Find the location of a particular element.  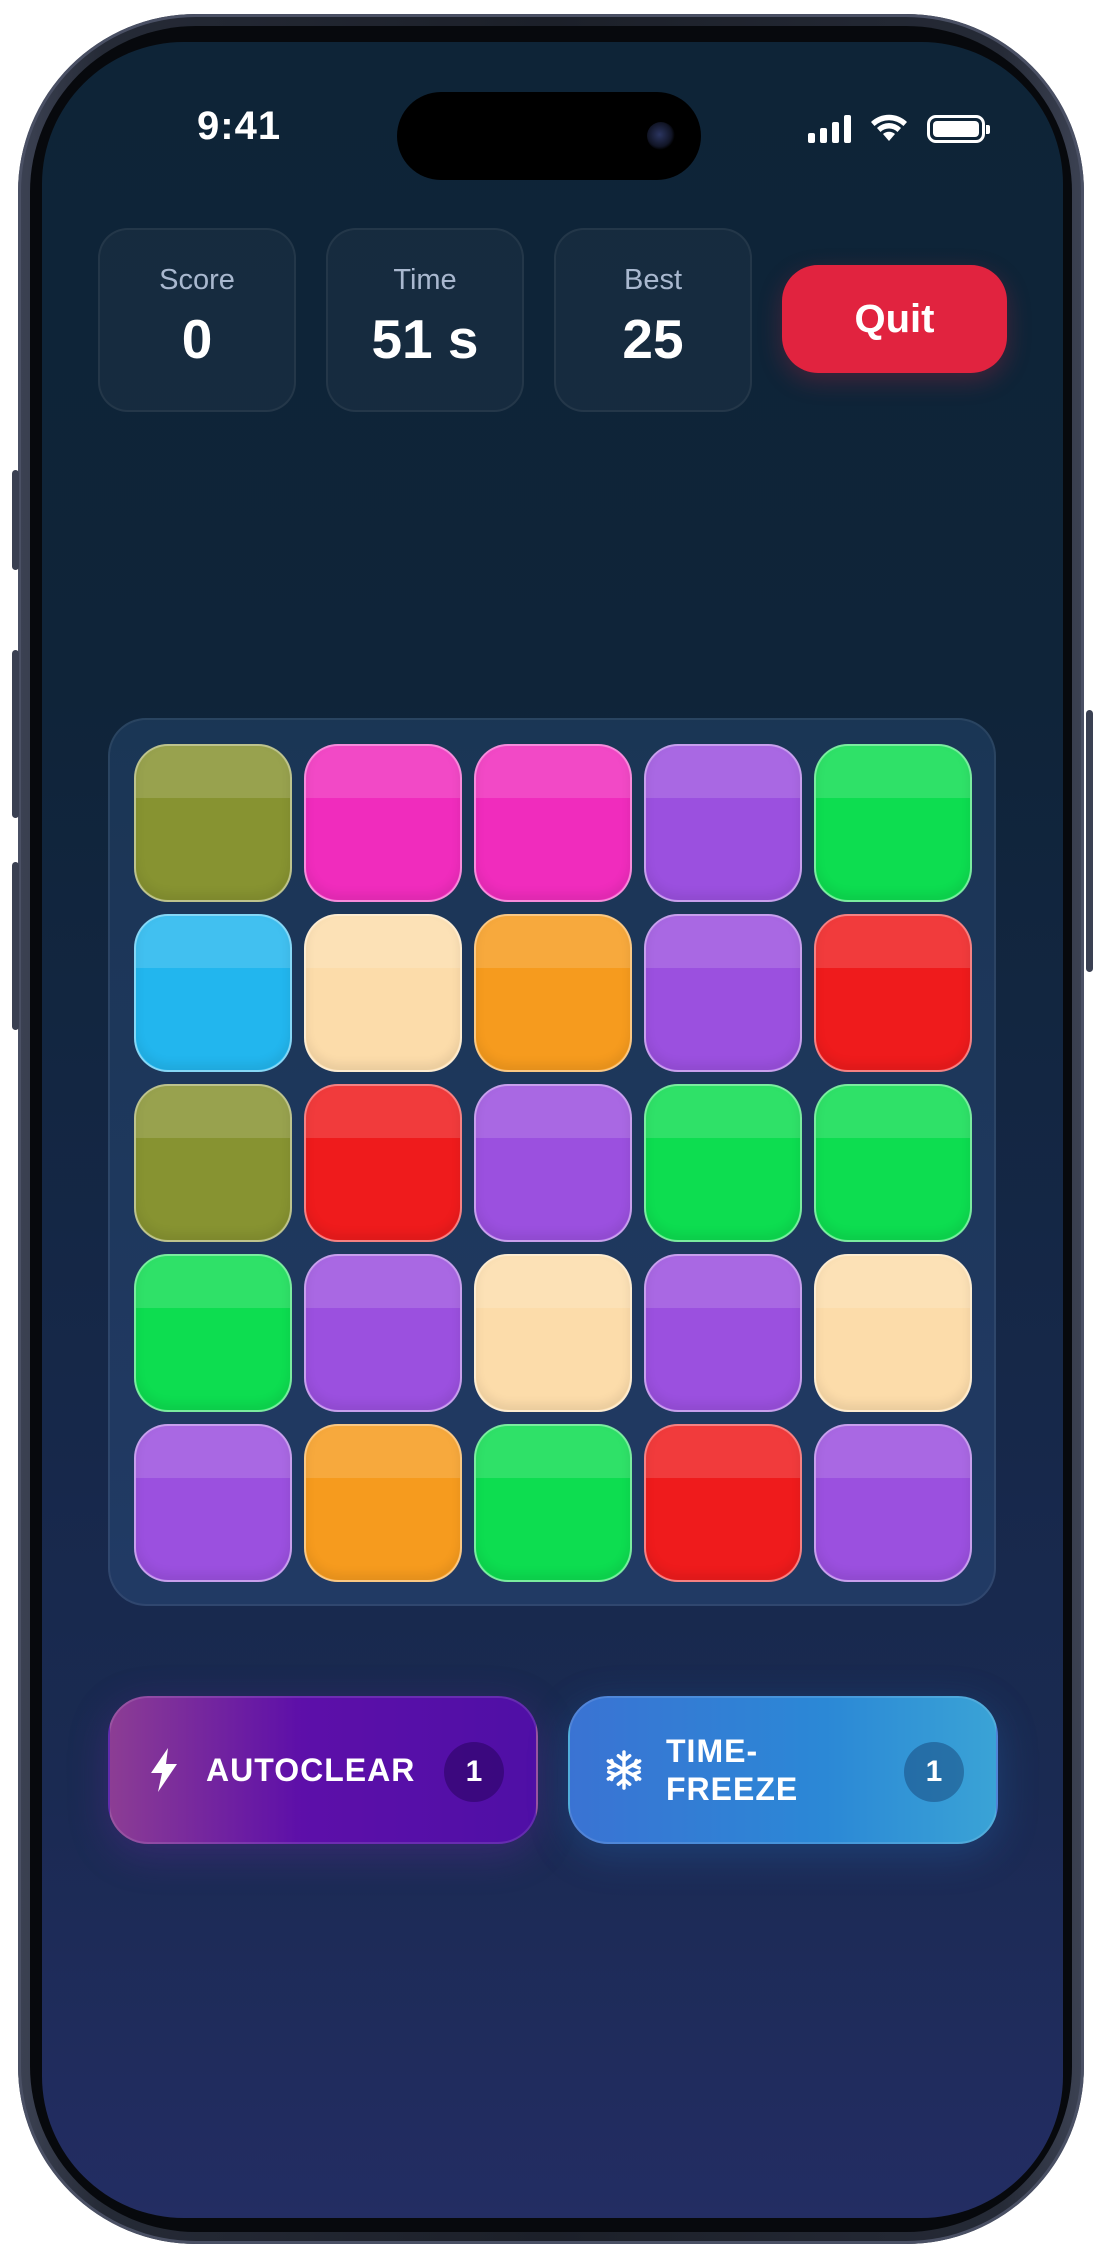

autoclear-button: AUTOCLEAR 1 is located at coordinates (323, 1770).